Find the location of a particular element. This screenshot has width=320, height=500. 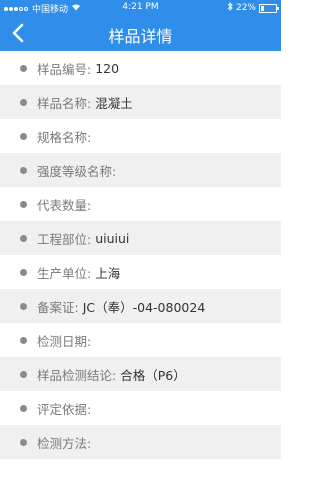

field-value: 混凝土 is located at coordinates (114, 103).